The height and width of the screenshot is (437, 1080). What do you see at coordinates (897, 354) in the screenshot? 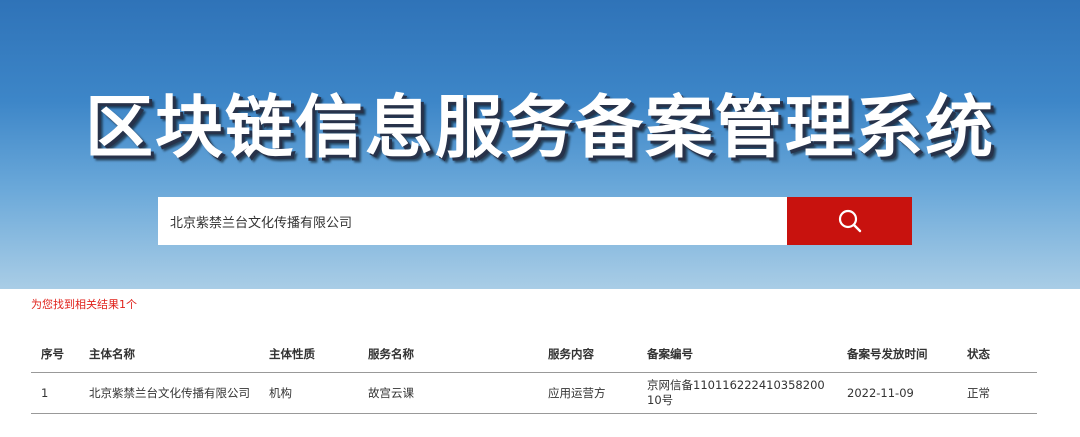
I see `column-header-issue-date: 备案号发放时间` at bounding box center [897, 354].